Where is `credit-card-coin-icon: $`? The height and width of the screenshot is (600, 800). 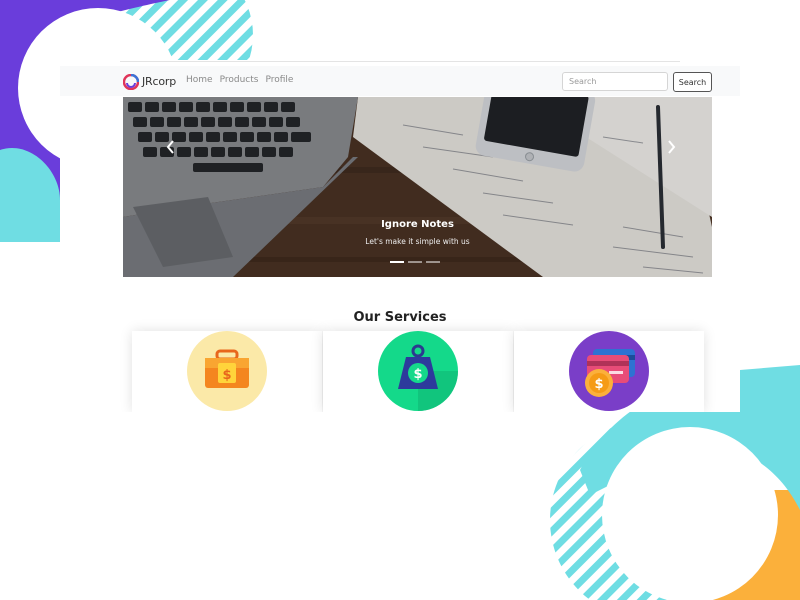
credit-card-coin-icon: $ is located at coordinates (609, 371).